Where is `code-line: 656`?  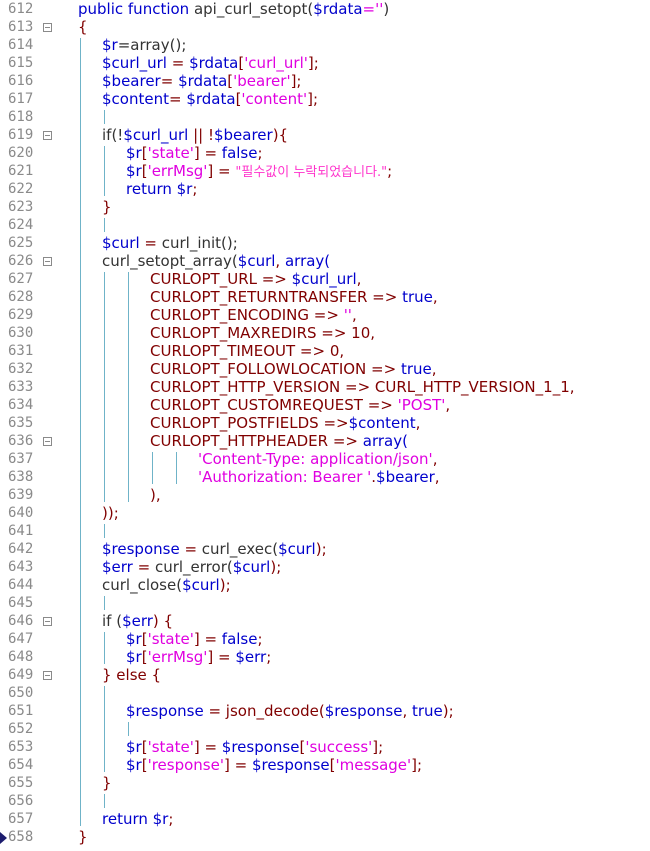
code-line: 656 is located at coordinates (325, 801).